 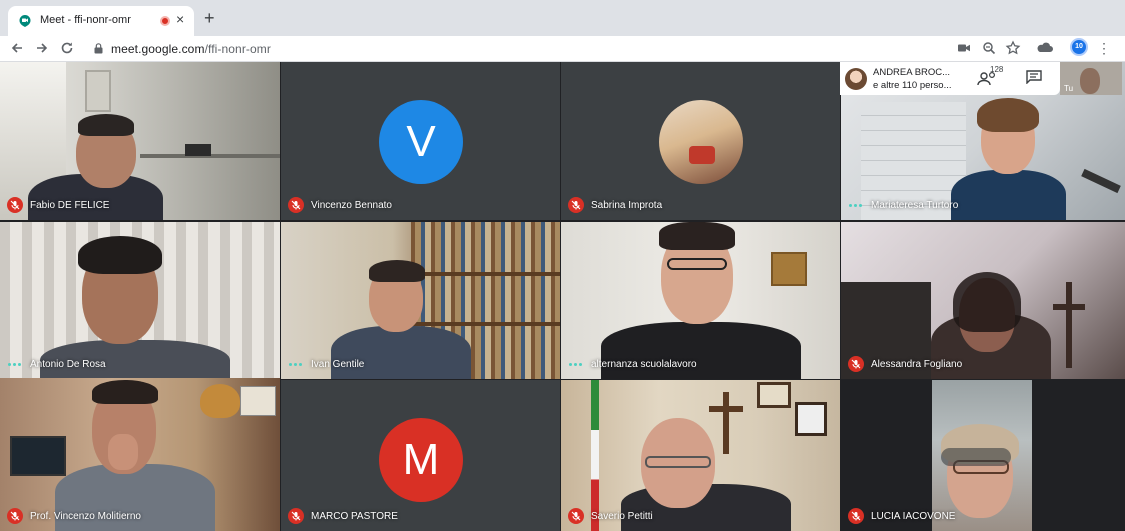 I want to click on avatar, so click(x=701, y=142).